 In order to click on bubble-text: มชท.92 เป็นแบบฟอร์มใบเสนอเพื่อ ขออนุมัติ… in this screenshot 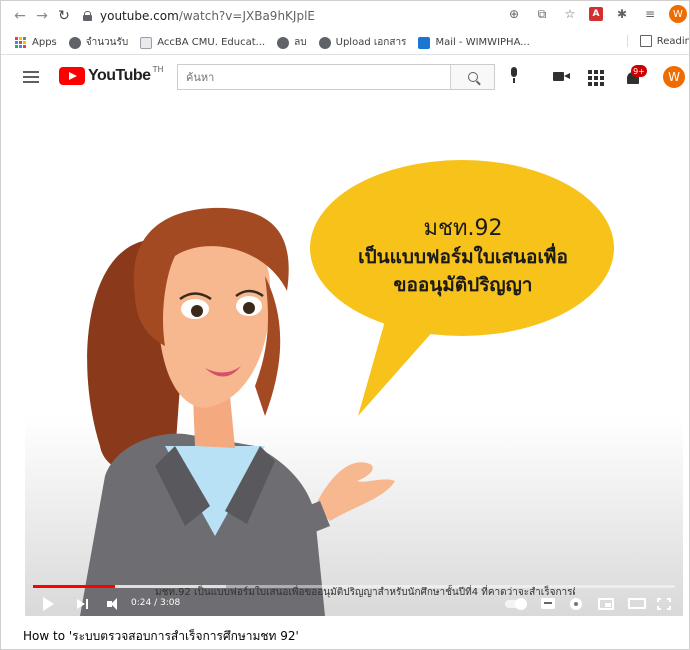, I will do `click(463, 257)`.